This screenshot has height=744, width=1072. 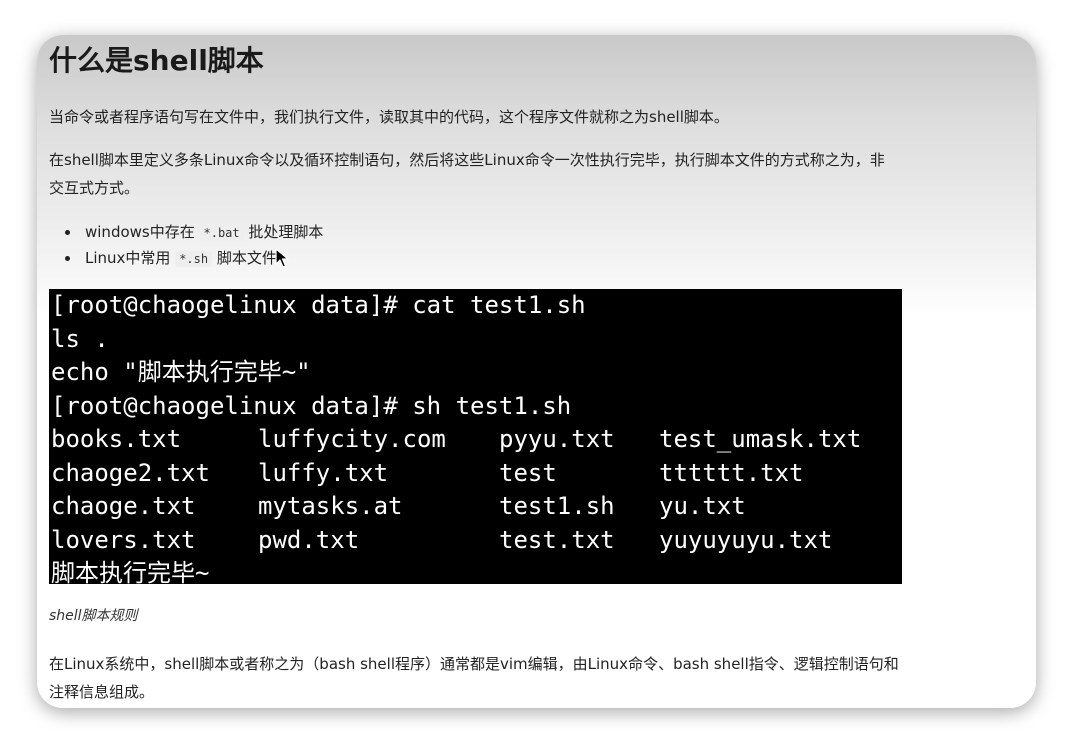 What do you see at coordinates (476, 474) in the screenshot?
I see `ls-output-row: chaoge2.txt luffy.txt test tttttt.txt` at bounding box center [476, 474].